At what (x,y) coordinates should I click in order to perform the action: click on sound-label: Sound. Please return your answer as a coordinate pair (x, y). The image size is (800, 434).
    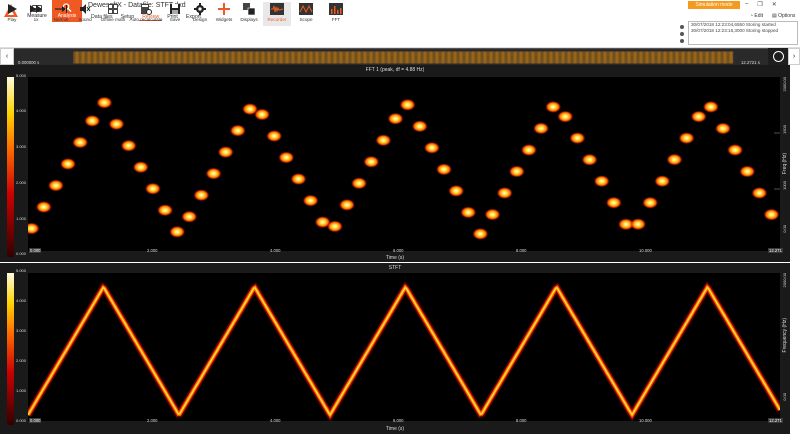
    Looking at the image, I should click on (85, 19).